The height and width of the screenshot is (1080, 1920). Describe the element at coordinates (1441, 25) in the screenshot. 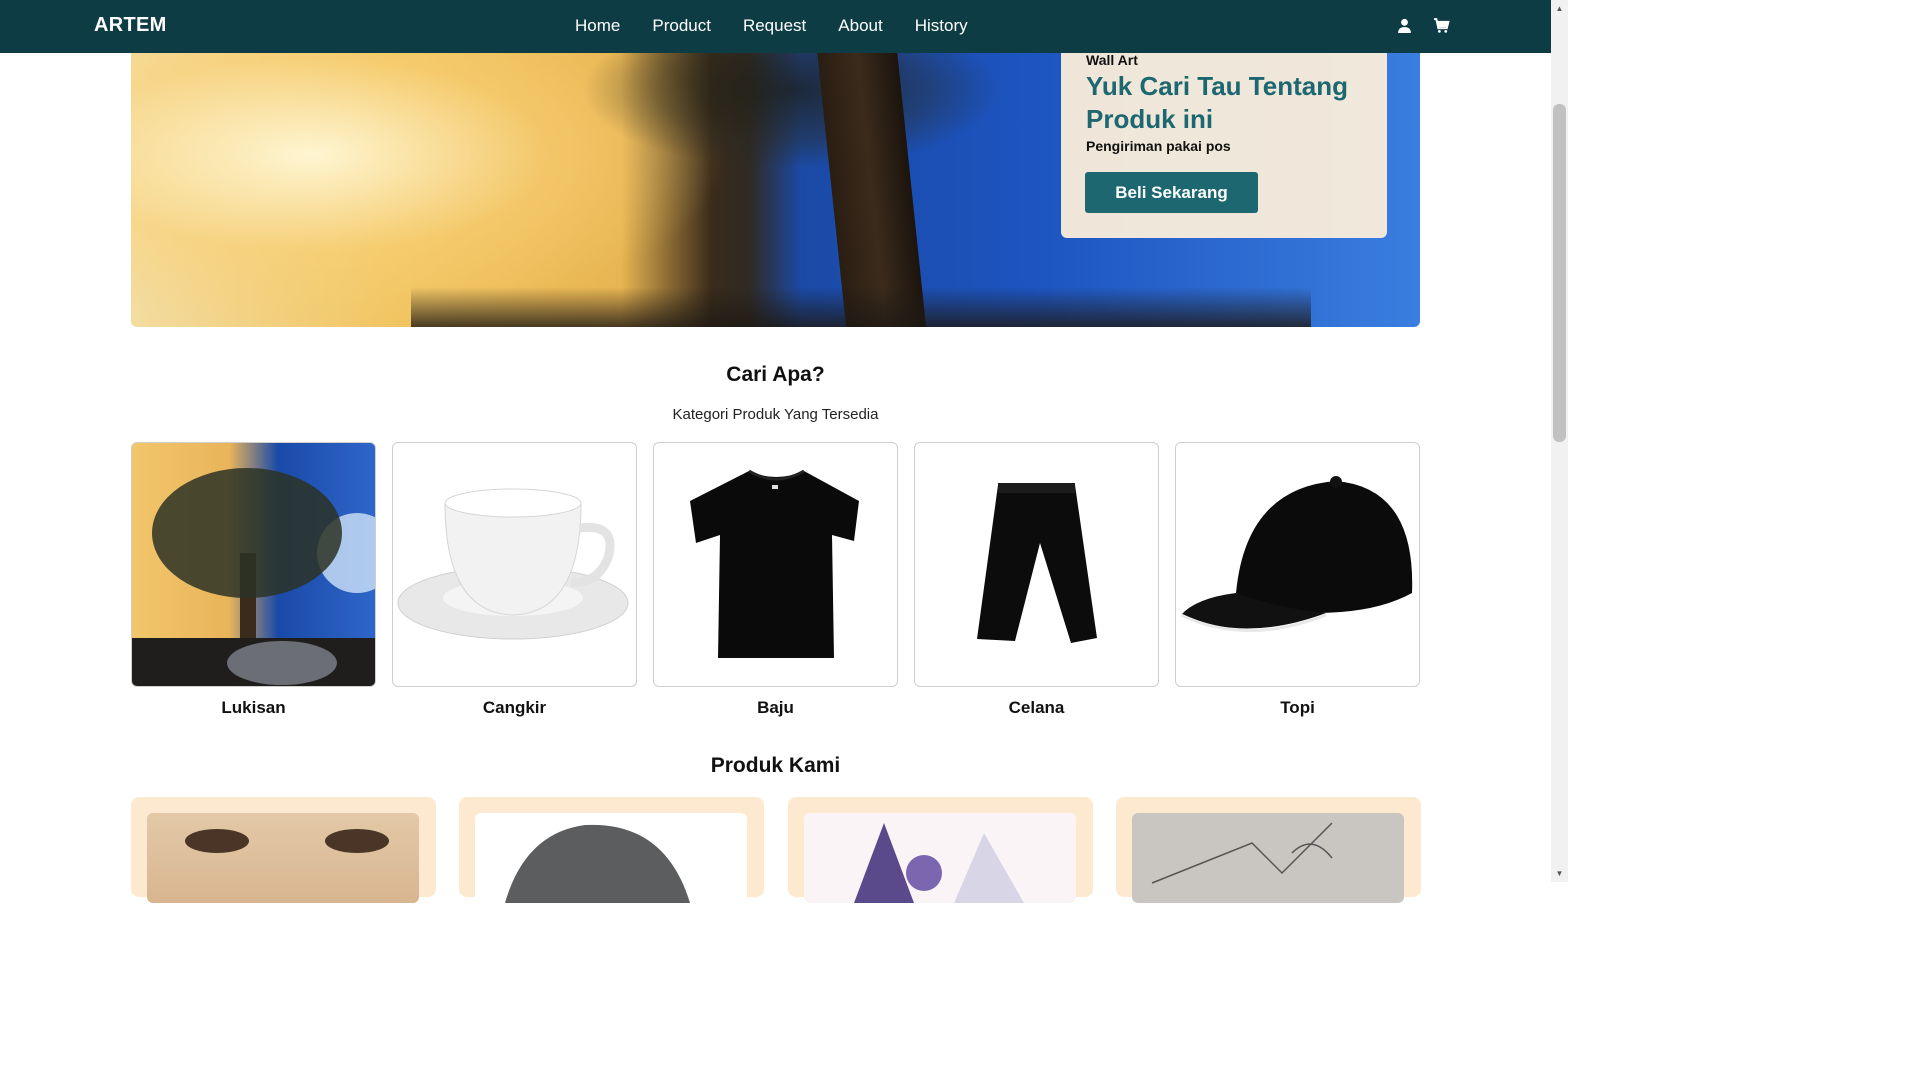

I see `cart-icon` at that location.